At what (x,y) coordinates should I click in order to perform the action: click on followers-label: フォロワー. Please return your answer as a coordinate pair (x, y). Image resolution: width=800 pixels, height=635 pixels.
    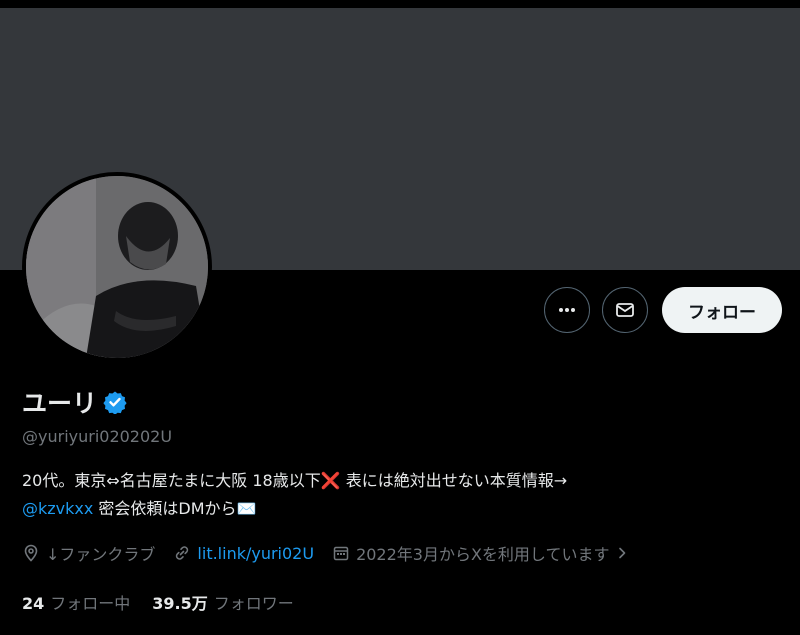
    Looking at the image, I should click on (253, 603).